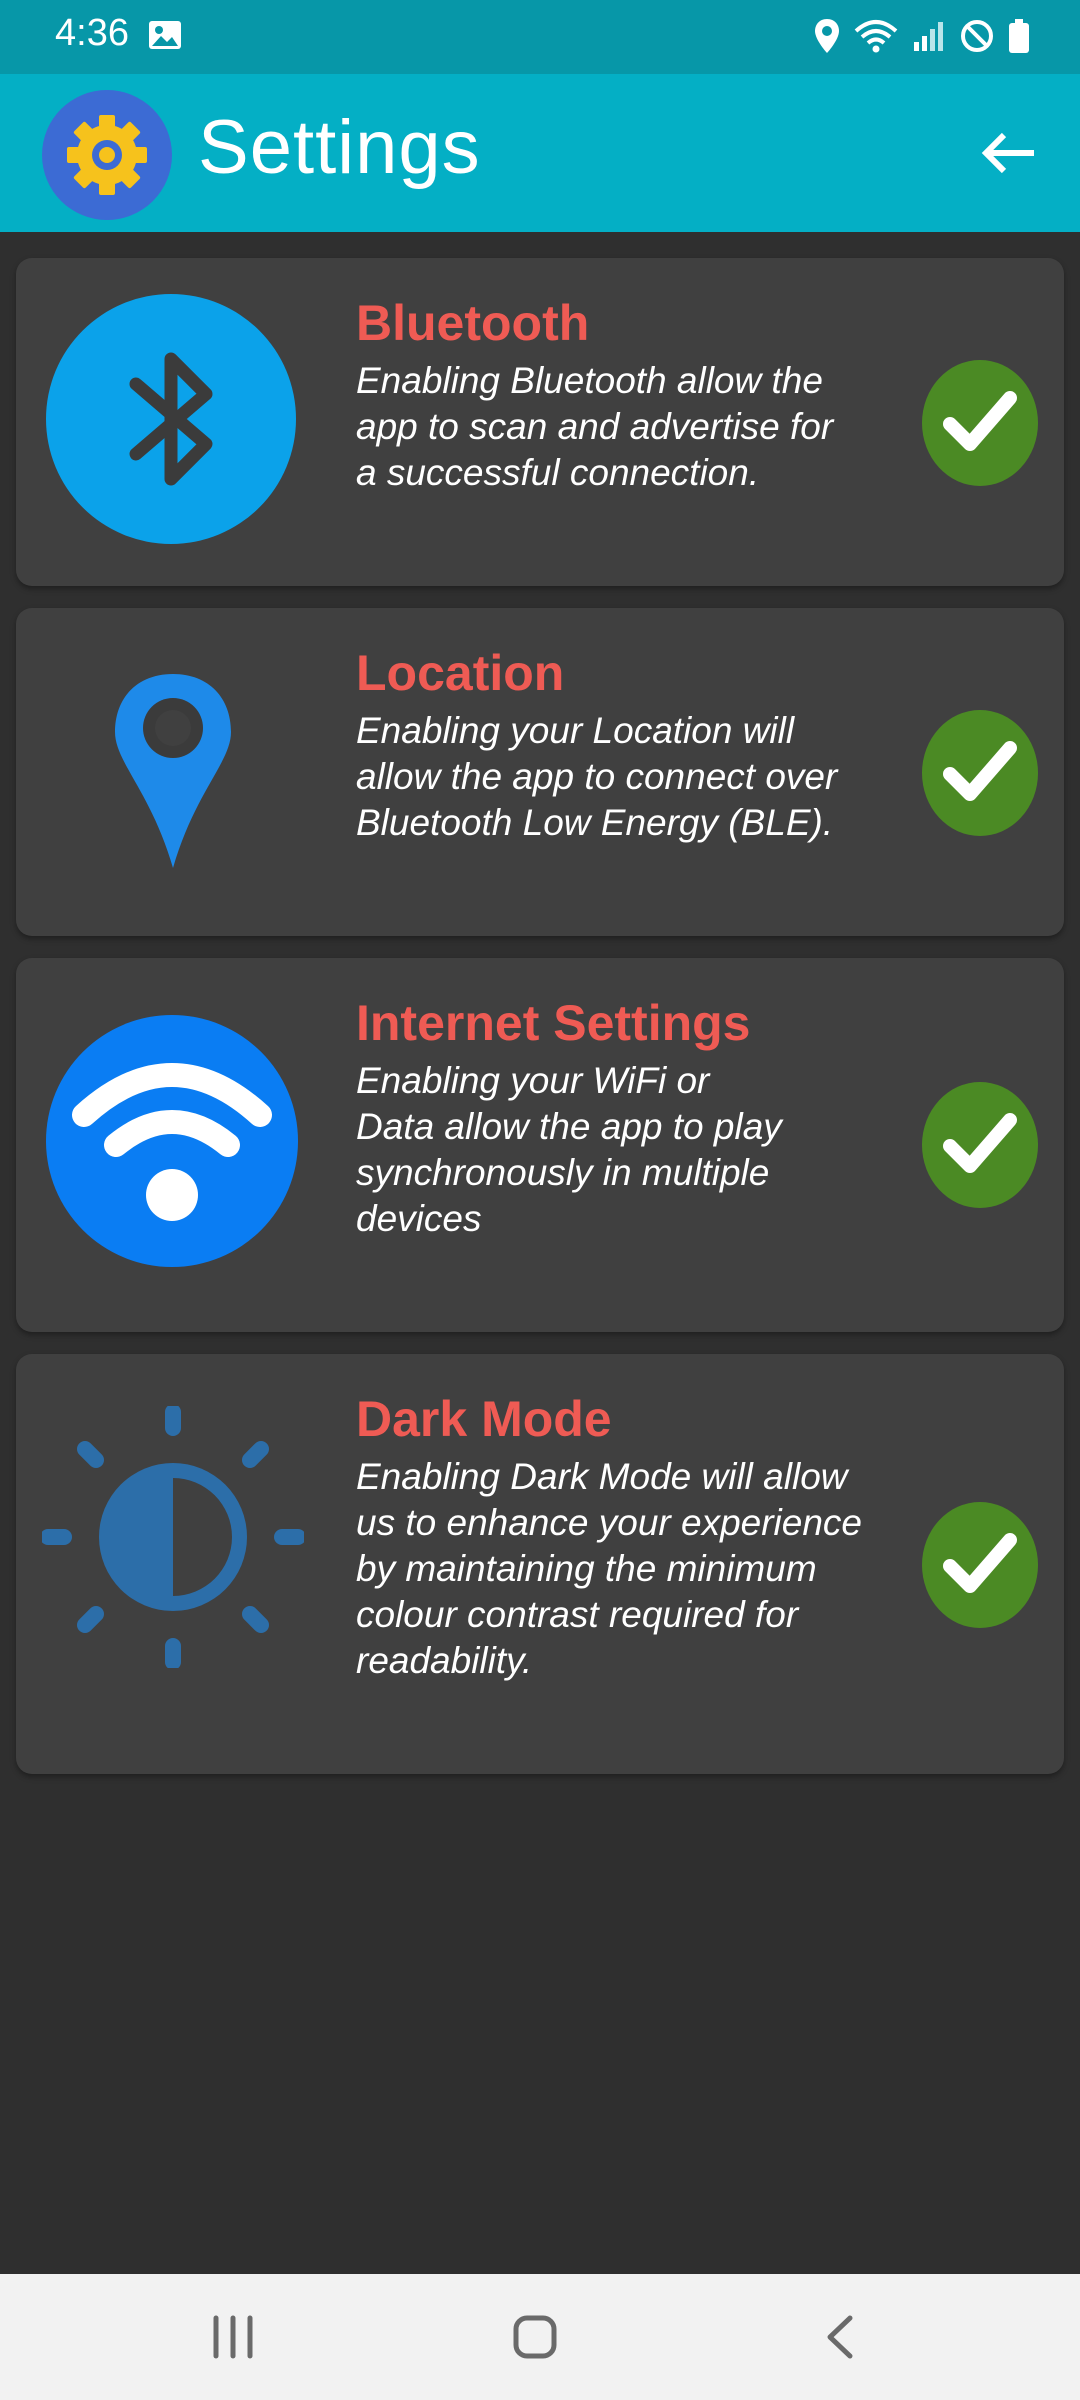 This screenshot has width=1080, height=2400. I want to click on location-pin-icon, so click(173, 774).